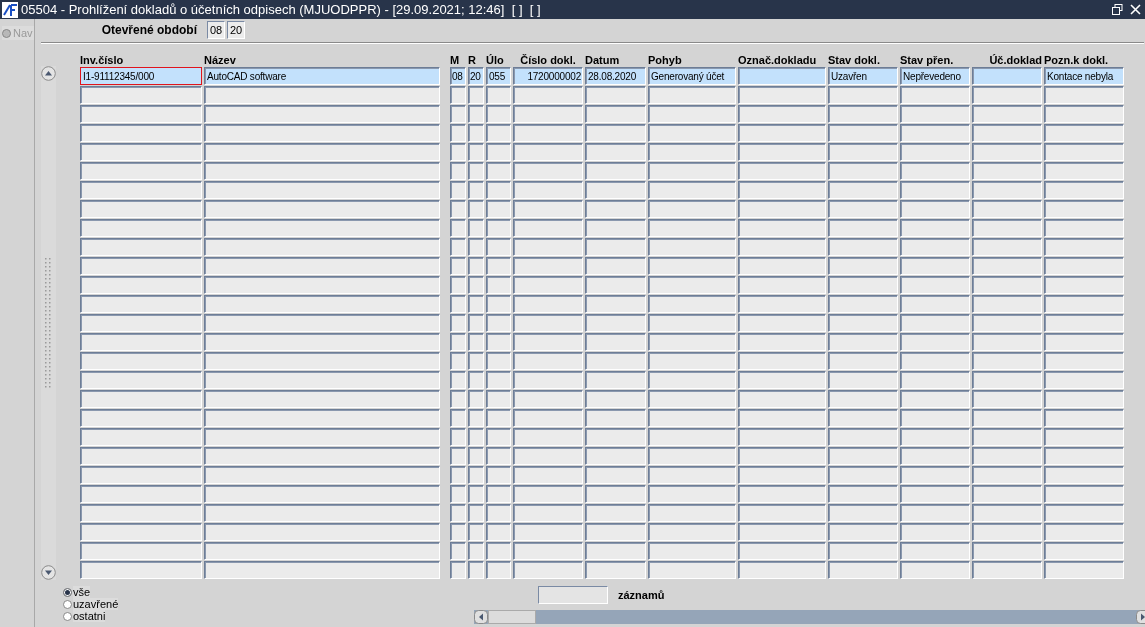 This screenshot has width=1145, height=627. Describe the element at coordinates (512, 617) in the screenshot. I see `scroll-thumb` at that location.